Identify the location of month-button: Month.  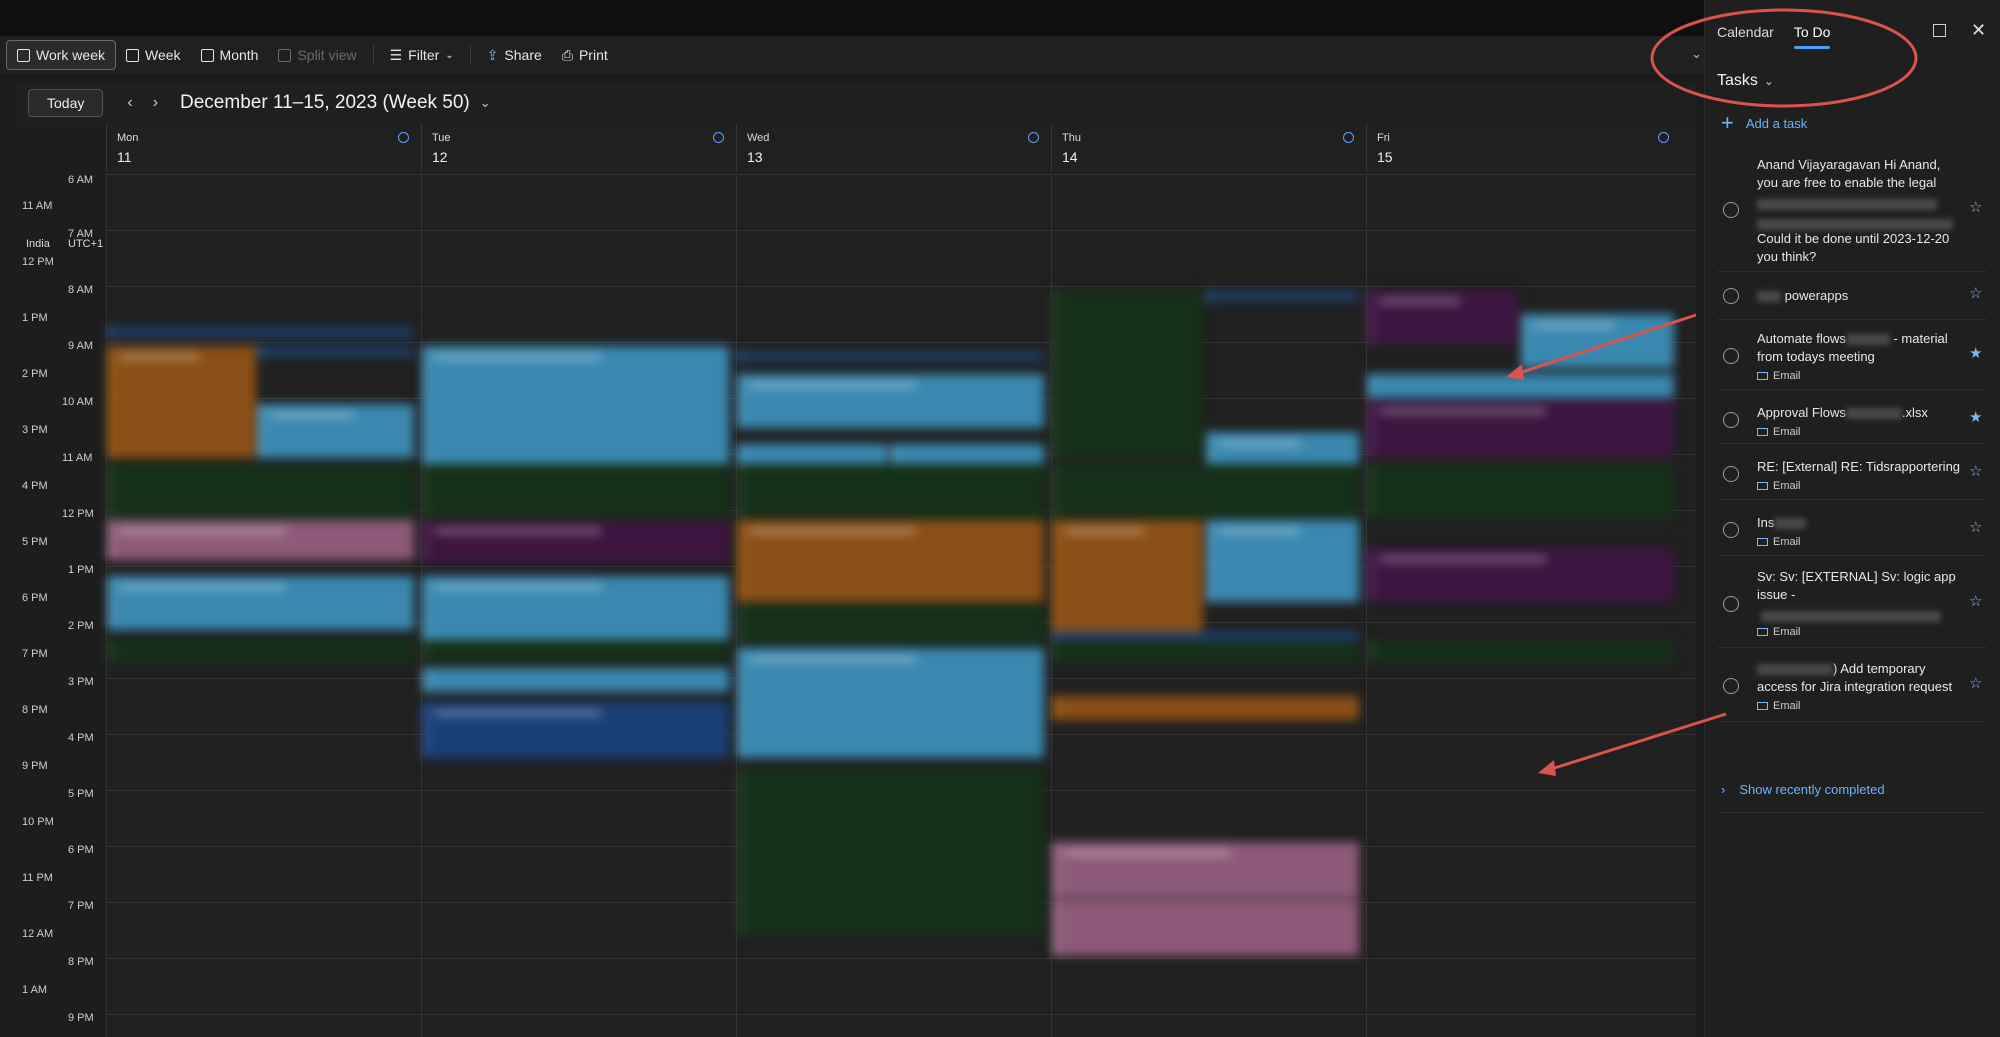
(230, 55).